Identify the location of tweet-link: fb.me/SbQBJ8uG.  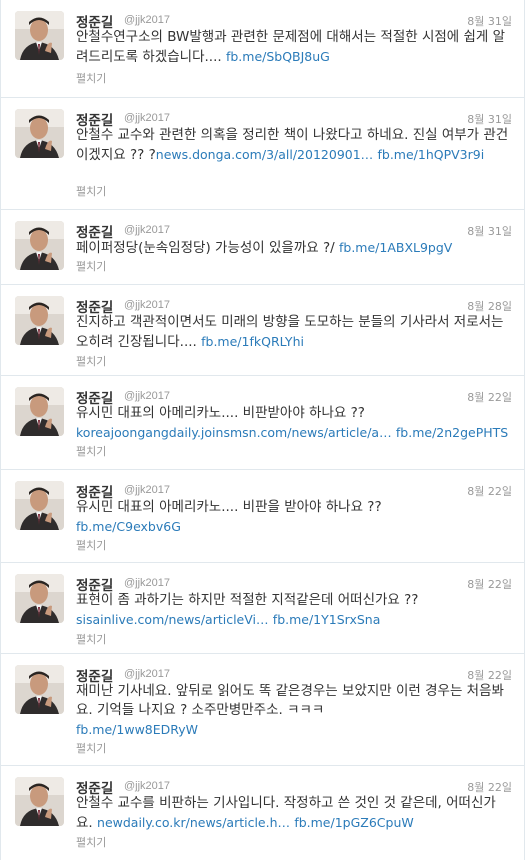
(278, 56).